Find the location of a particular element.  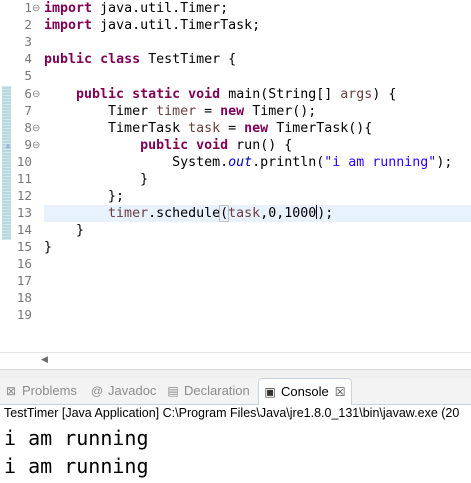

change-marker is located at coordinates (6, 163).